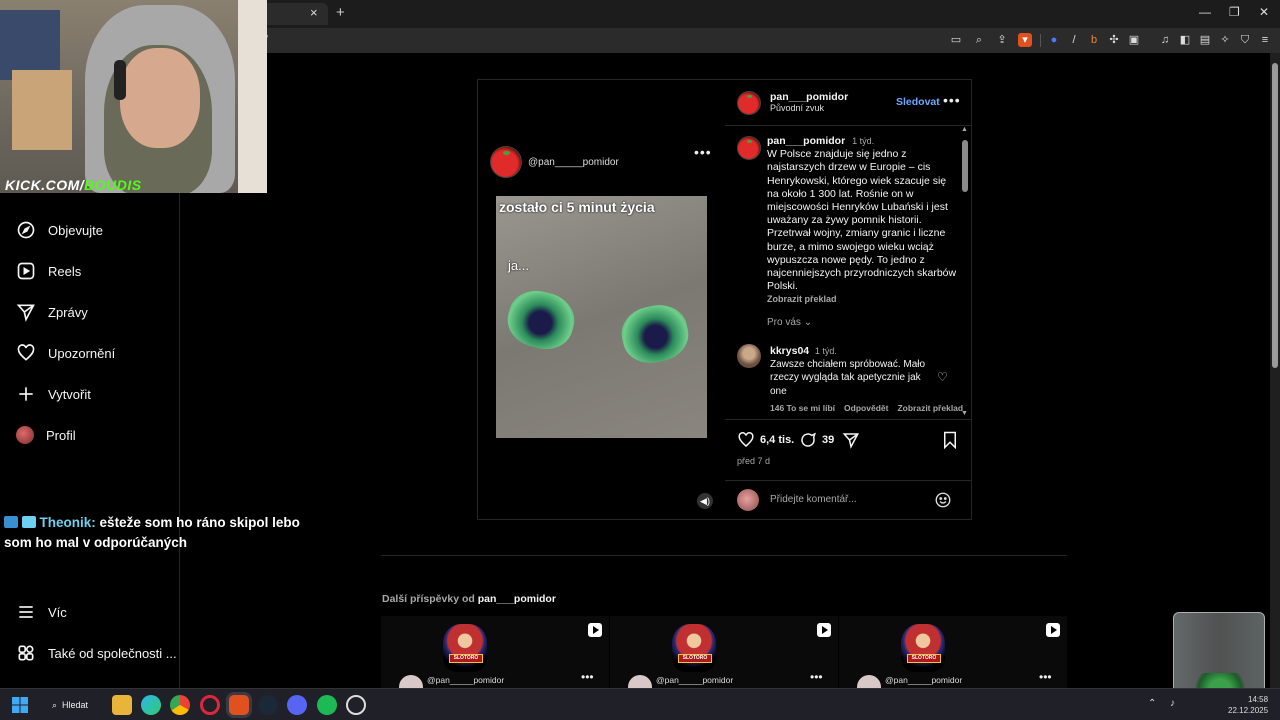  I want to click on comment-like-icon: ♡, so click(942, 377).